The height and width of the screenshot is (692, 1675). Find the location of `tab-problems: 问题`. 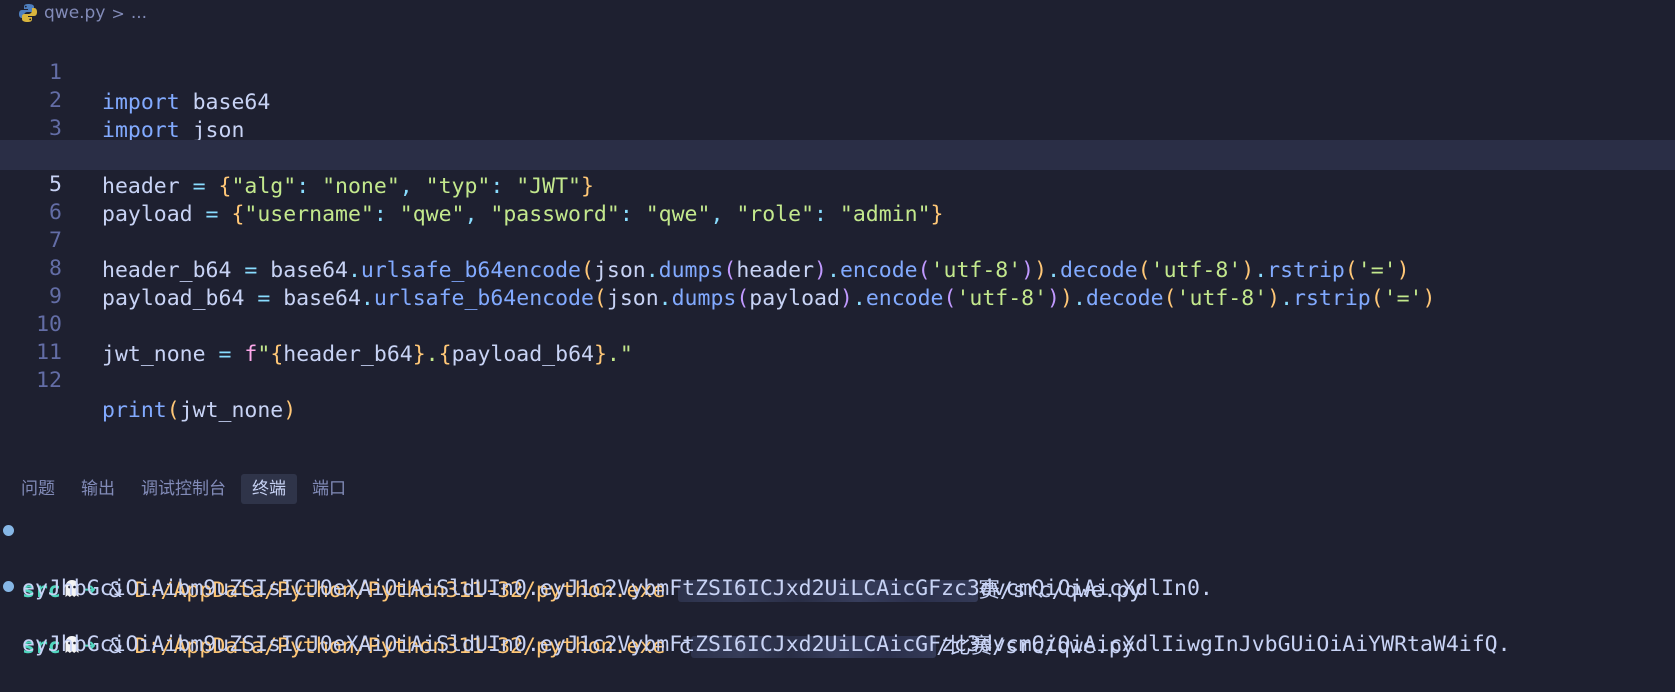

tab-problems: 问题 is located at coordinates (38, 489).